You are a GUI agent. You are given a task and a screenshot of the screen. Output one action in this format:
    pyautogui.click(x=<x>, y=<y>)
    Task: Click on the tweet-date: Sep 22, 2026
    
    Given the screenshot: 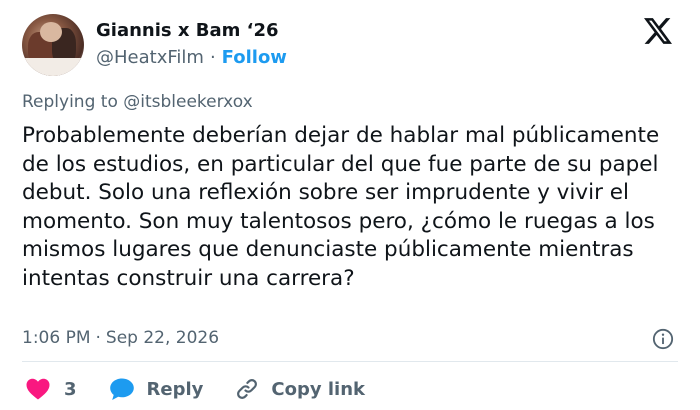 What is the action you would take?
    pyautogui.click(x=162, y=338)
    